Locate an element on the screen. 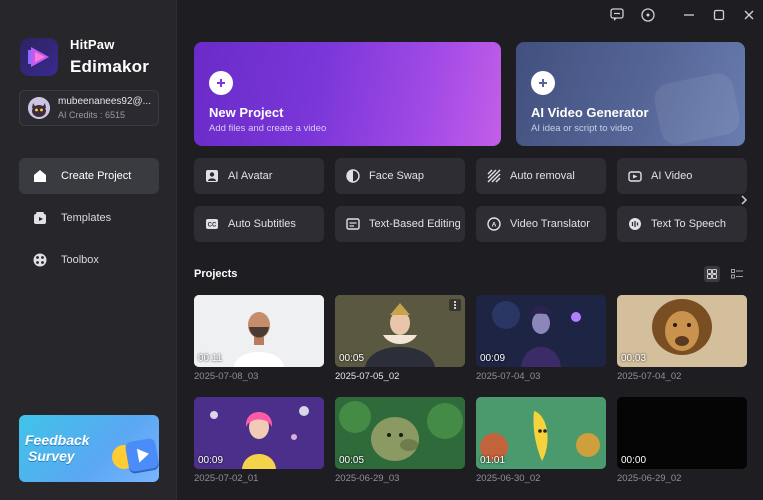  play-icon is located at coordinates (141, 455).